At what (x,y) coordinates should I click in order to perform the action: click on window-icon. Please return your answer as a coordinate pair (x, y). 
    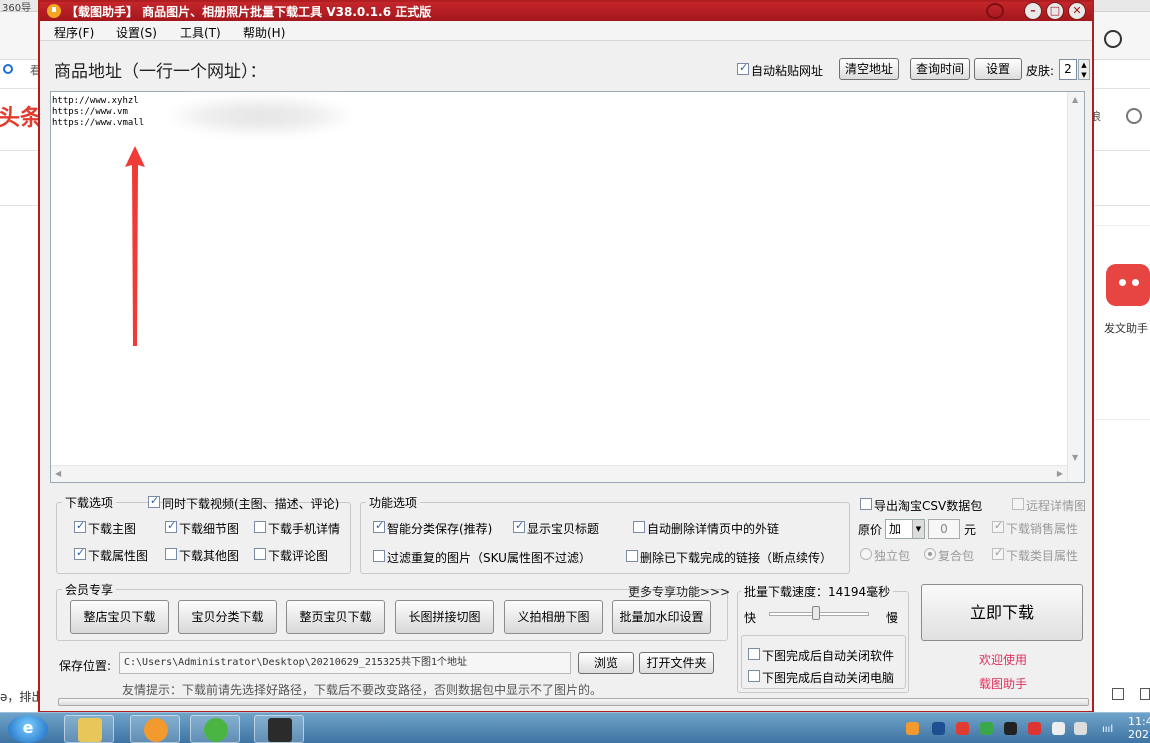
    Looking at the image, I should click on (1118, 694).